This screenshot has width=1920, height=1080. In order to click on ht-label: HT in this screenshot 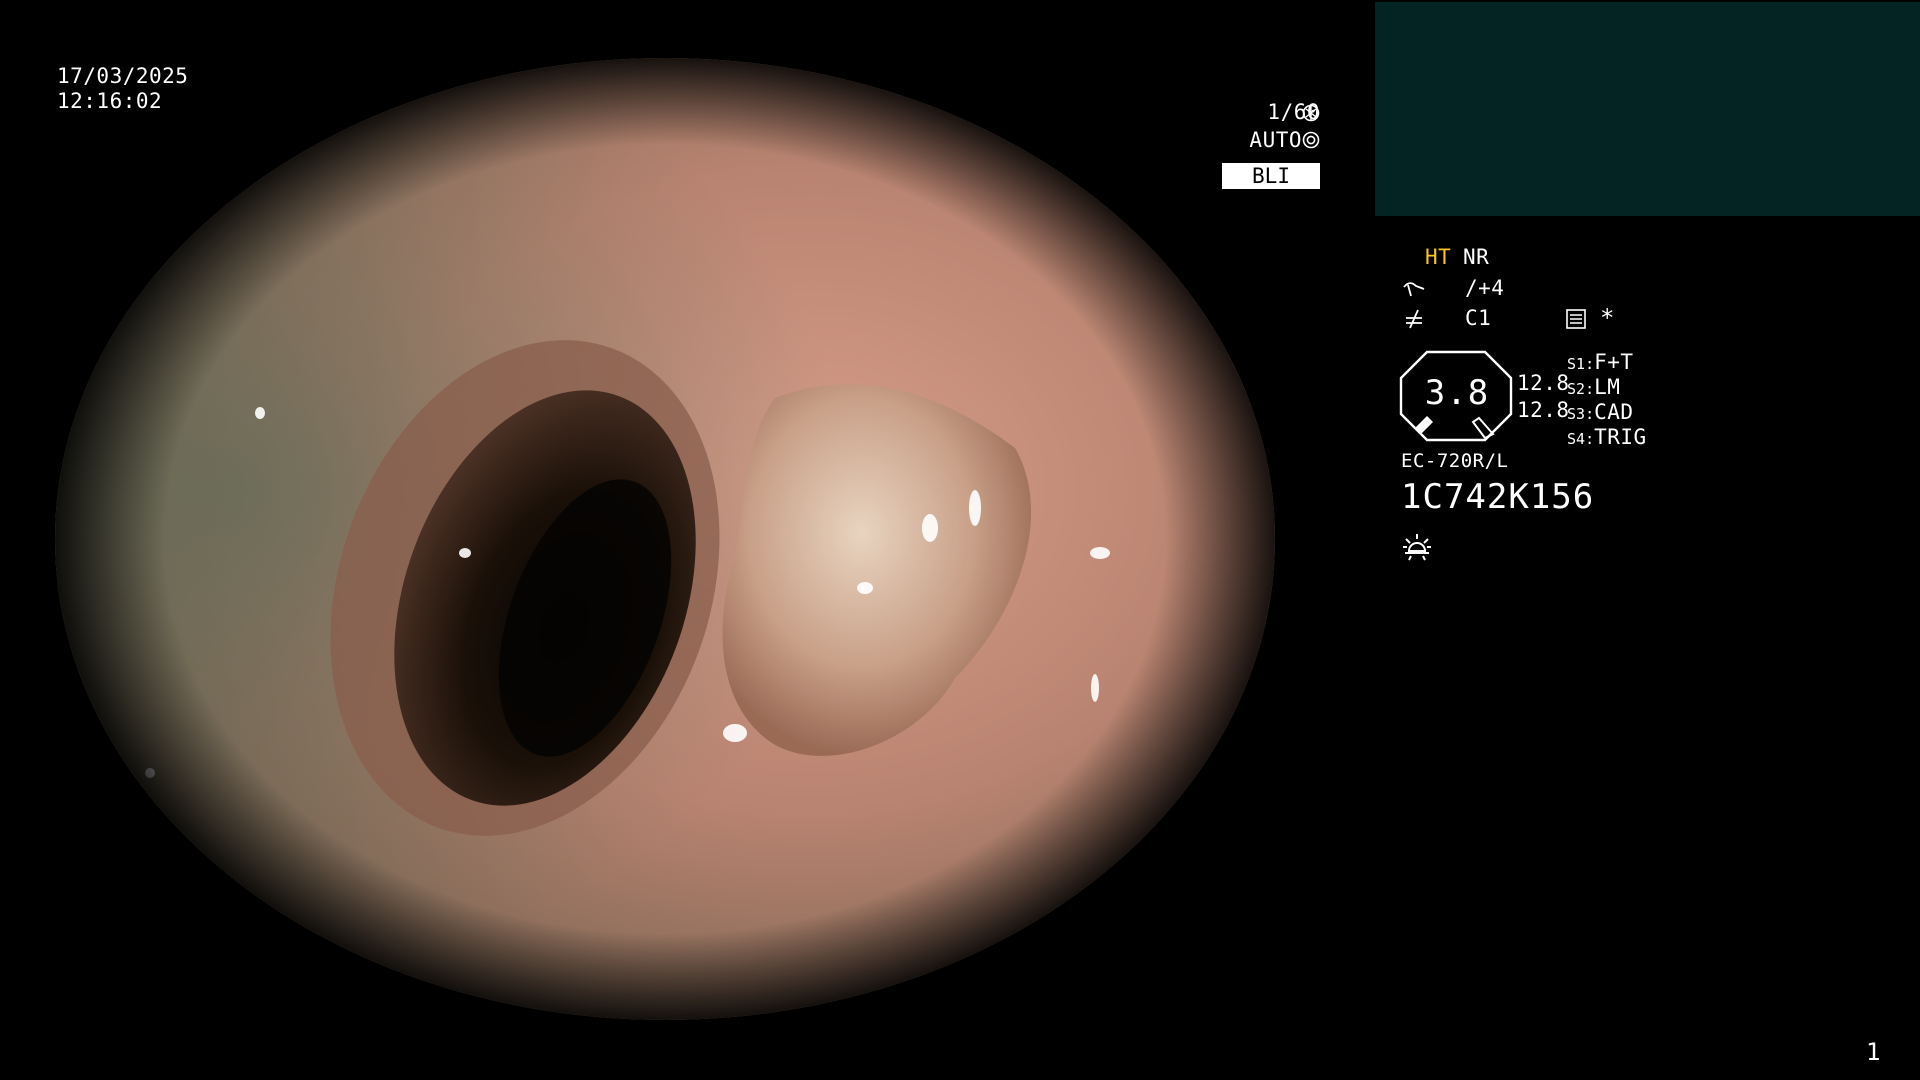, I will do `click(1438, 257)`.